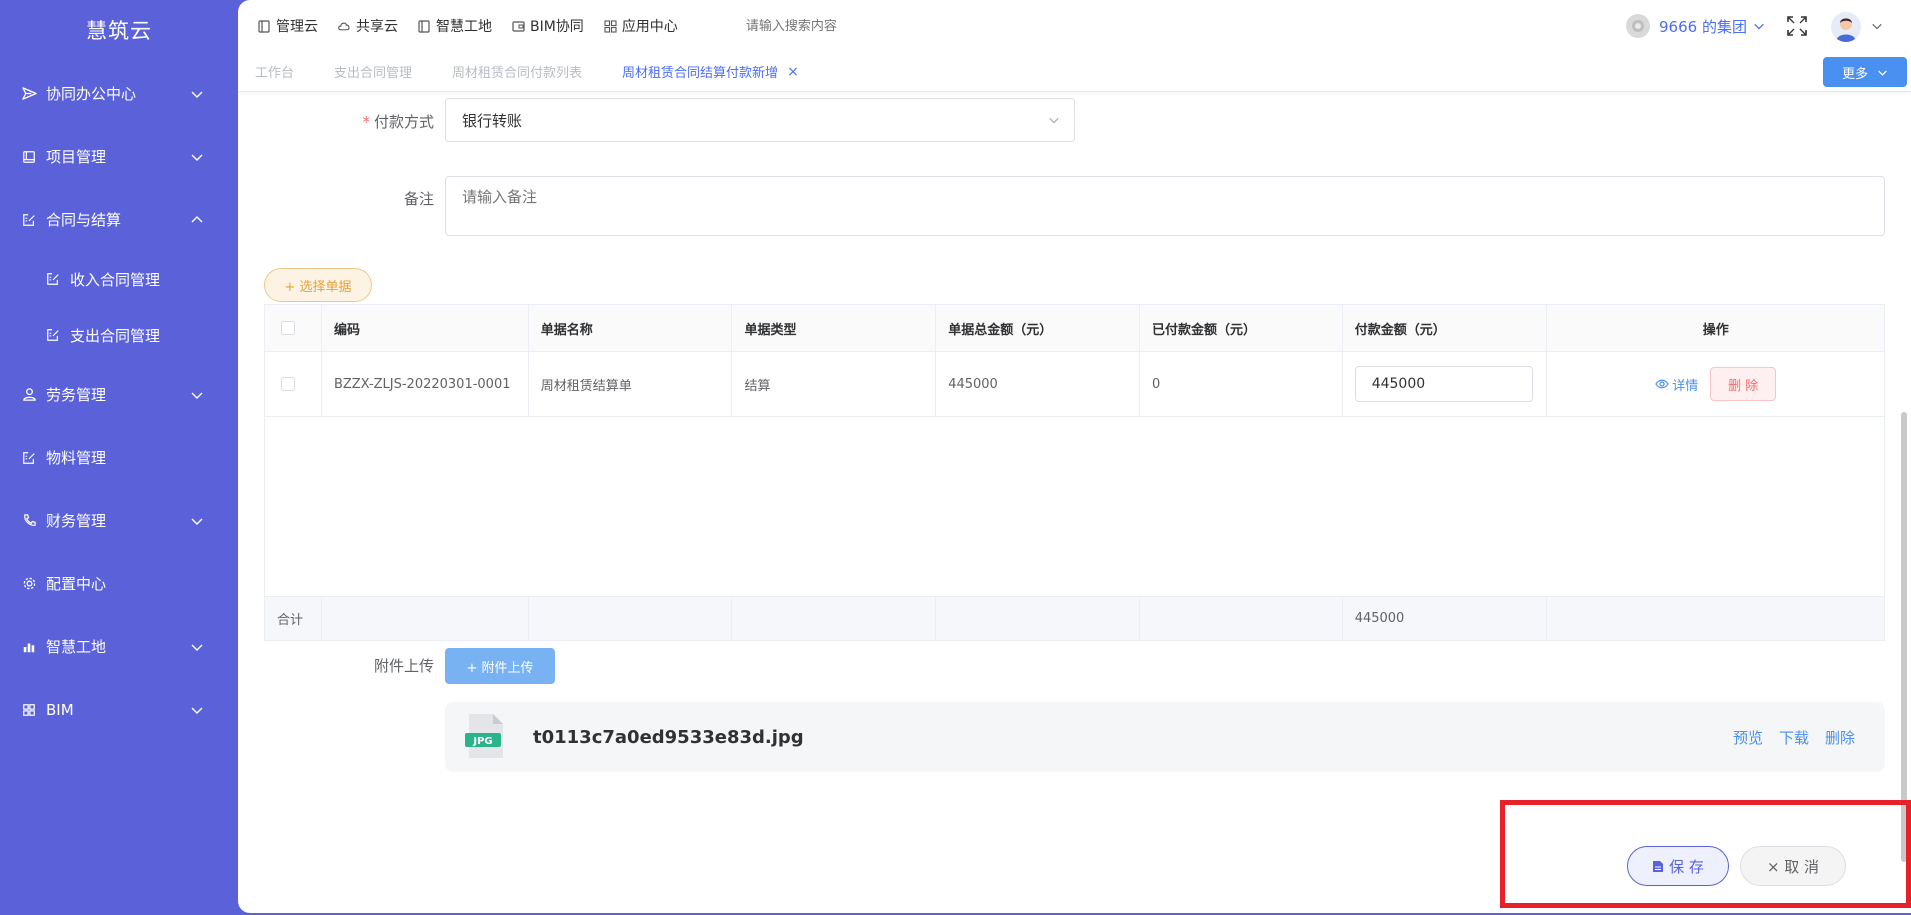  What do you see at coordinates (1794, 737) in the screenshot?
I see `download-link: 下载` at bounding box center [1794, 737].